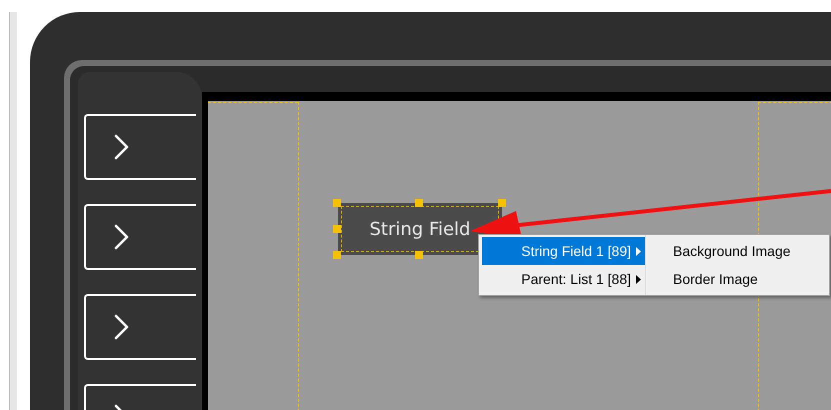  Describe the element at coordinates (420, 230) in the screenshot. I see `widget-label: String Field` at that location.